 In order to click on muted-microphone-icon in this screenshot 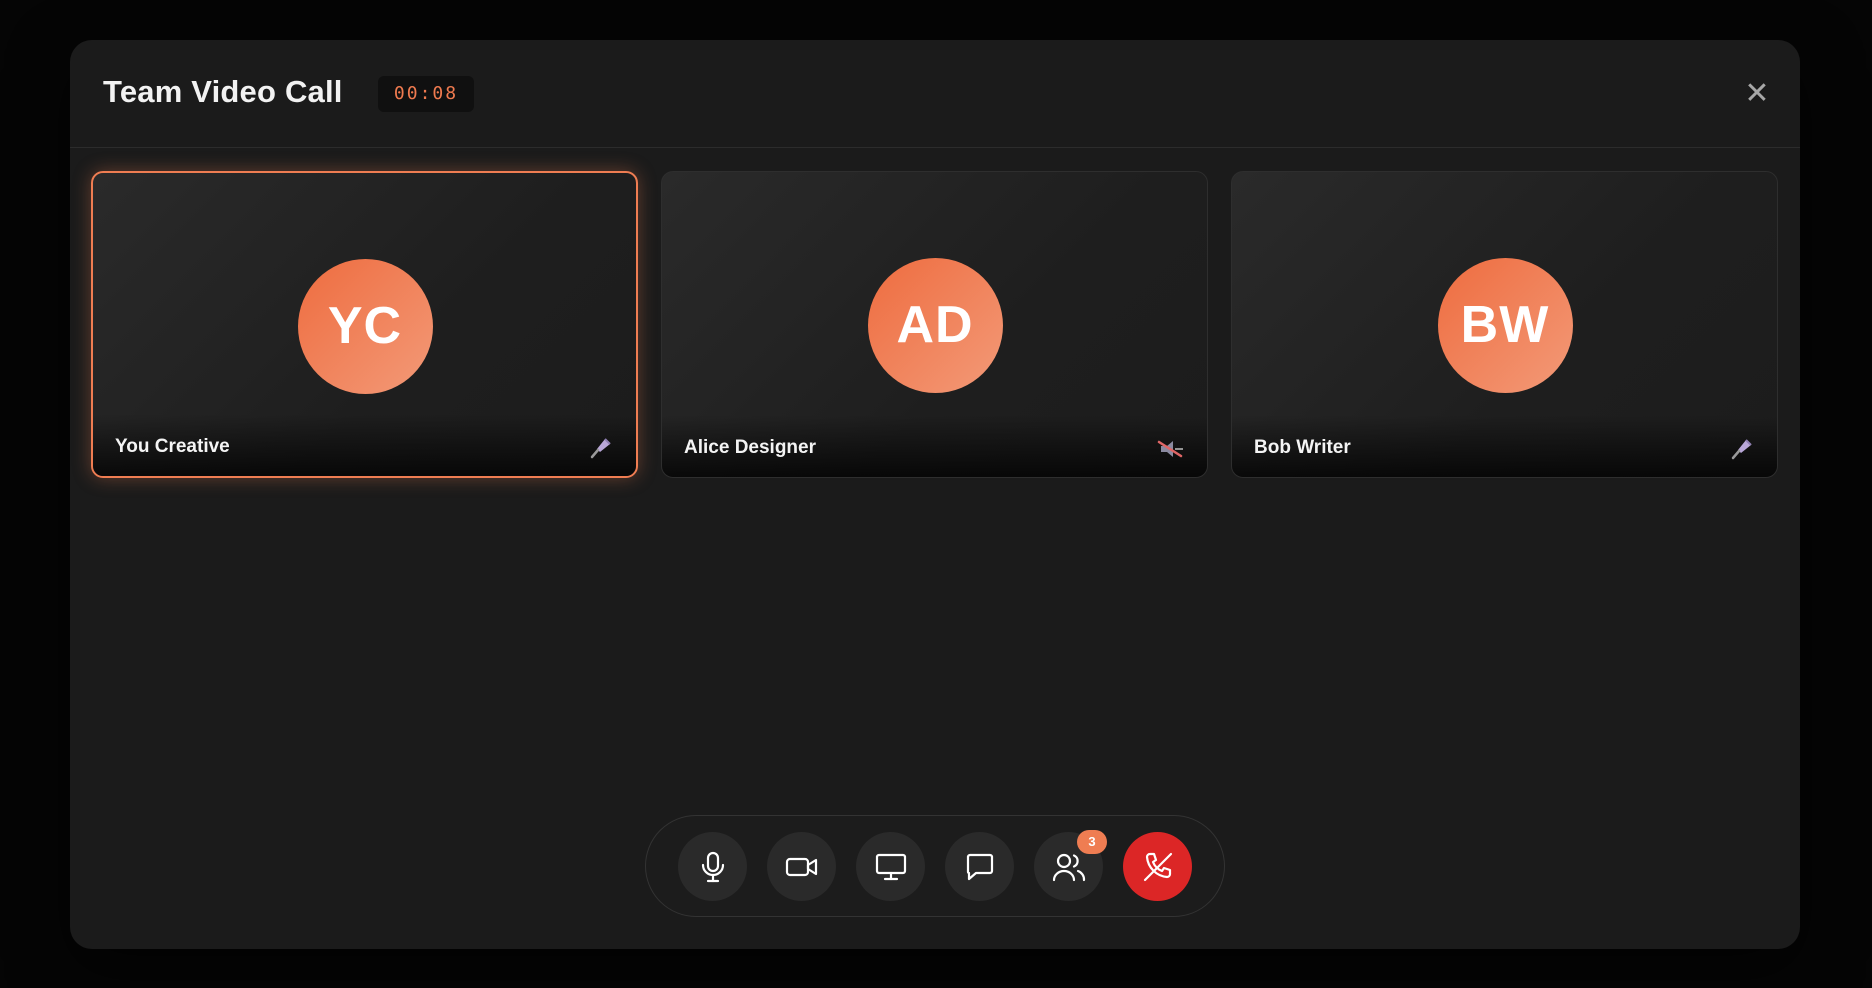, I will do `click(1170, 449)`.